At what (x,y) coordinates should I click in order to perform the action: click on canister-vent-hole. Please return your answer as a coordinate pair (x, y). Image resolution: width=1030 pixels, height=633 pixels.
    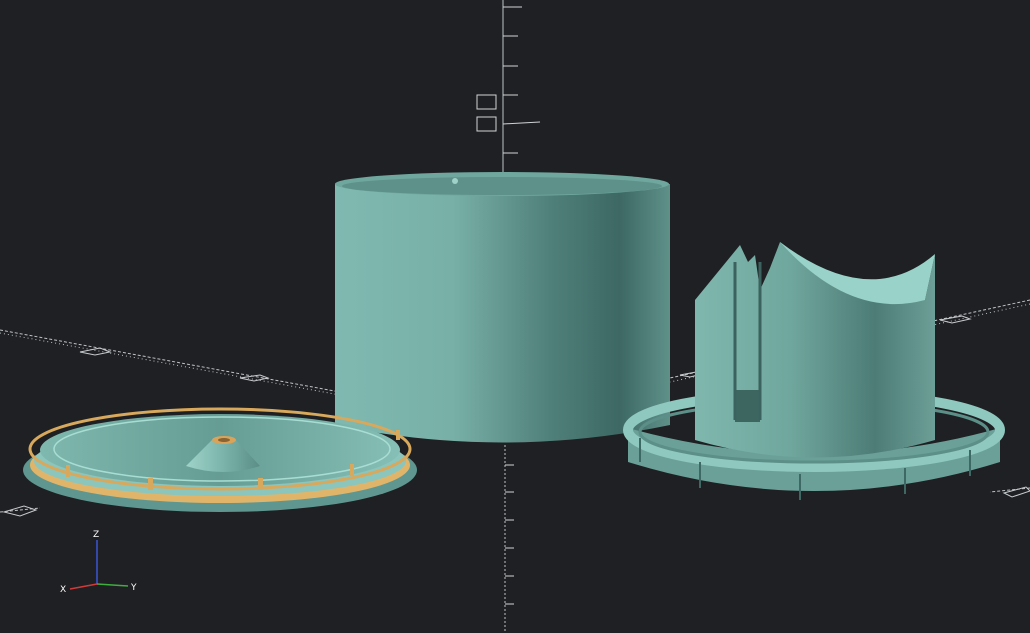
    Looking at the image, I should click on (455, 181).